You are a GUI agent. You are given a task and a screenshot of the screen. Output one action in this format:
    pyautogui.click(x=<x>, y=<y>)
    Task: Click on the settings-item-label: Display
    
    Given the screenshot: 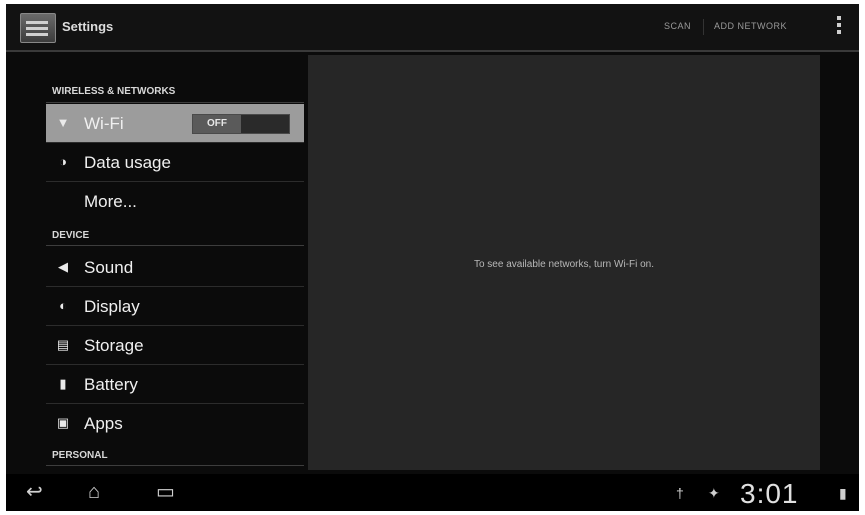 What is the action you would take?
    pyautogui.click(x=112, y=306)
    